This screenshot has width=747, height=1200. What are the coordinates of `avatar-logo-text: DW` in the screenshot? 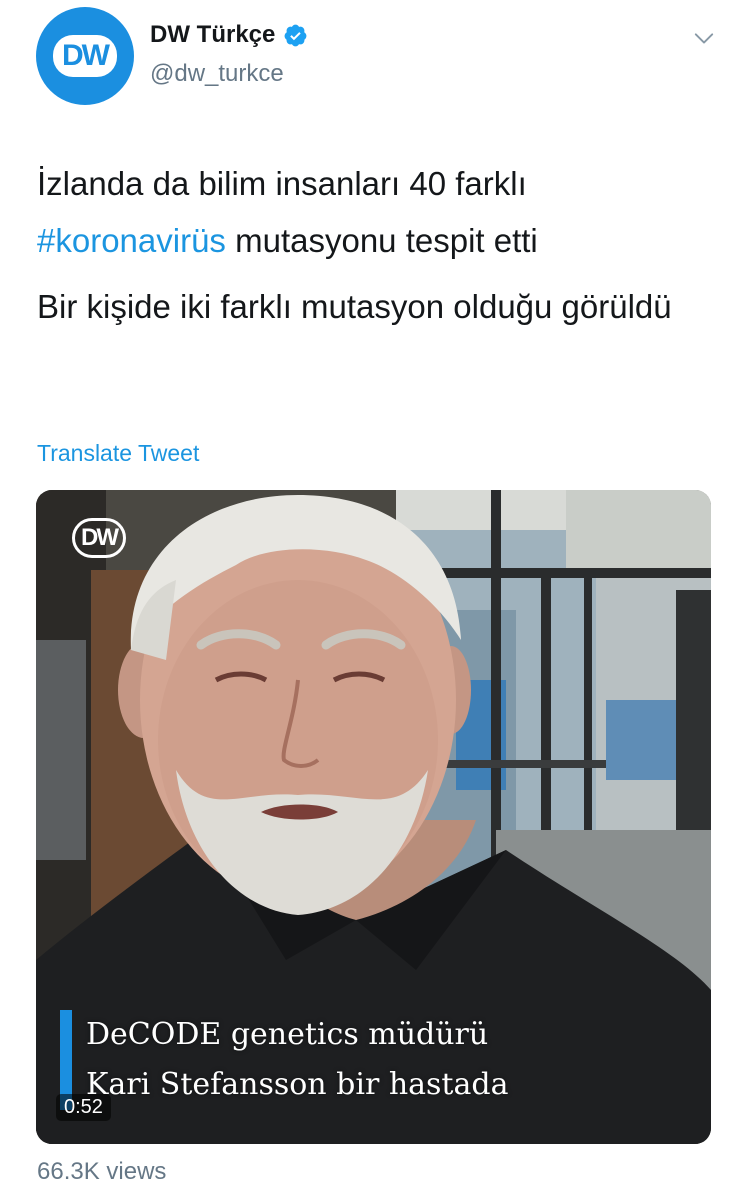 It's located at (86, 55).